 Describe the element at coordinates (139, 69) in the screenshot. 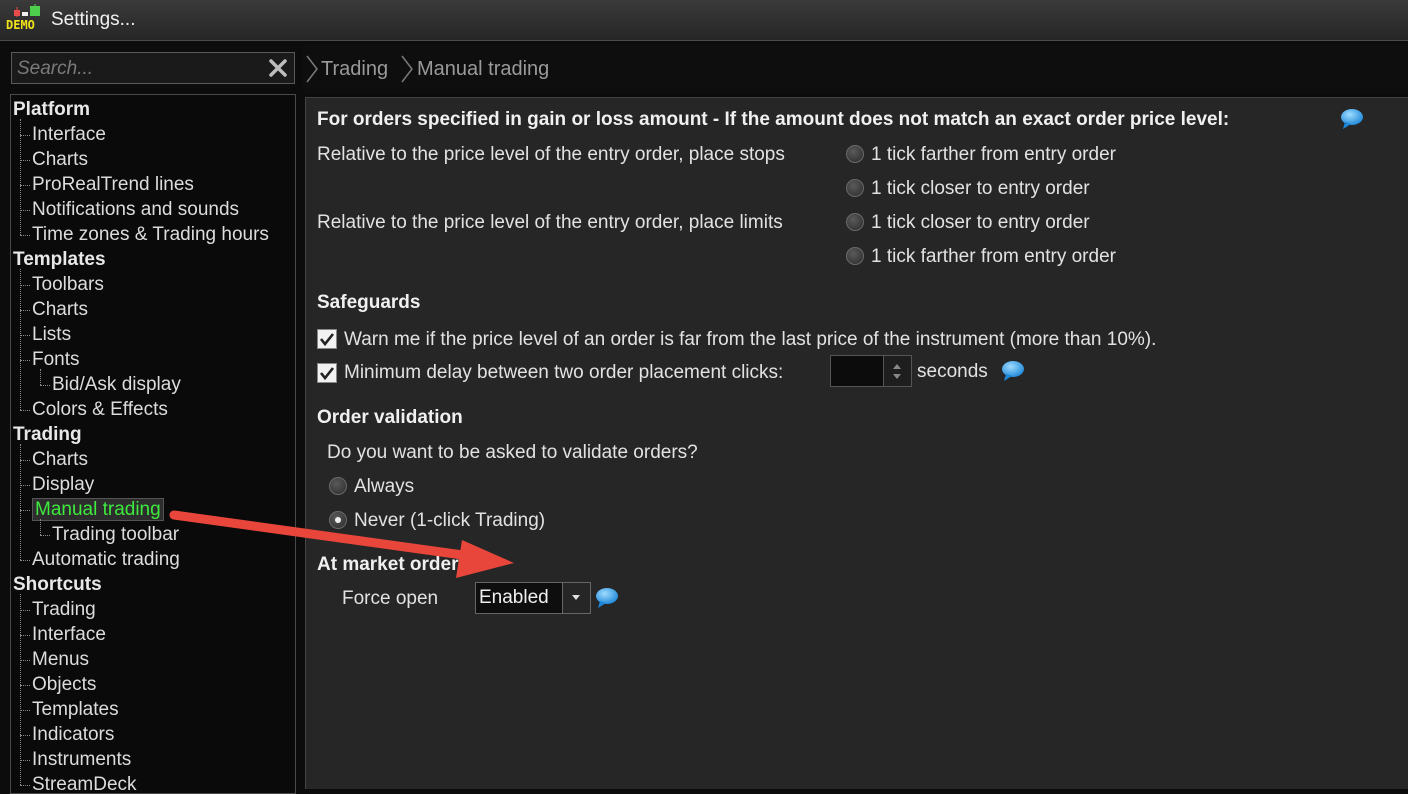

I see `search-input` at that location.